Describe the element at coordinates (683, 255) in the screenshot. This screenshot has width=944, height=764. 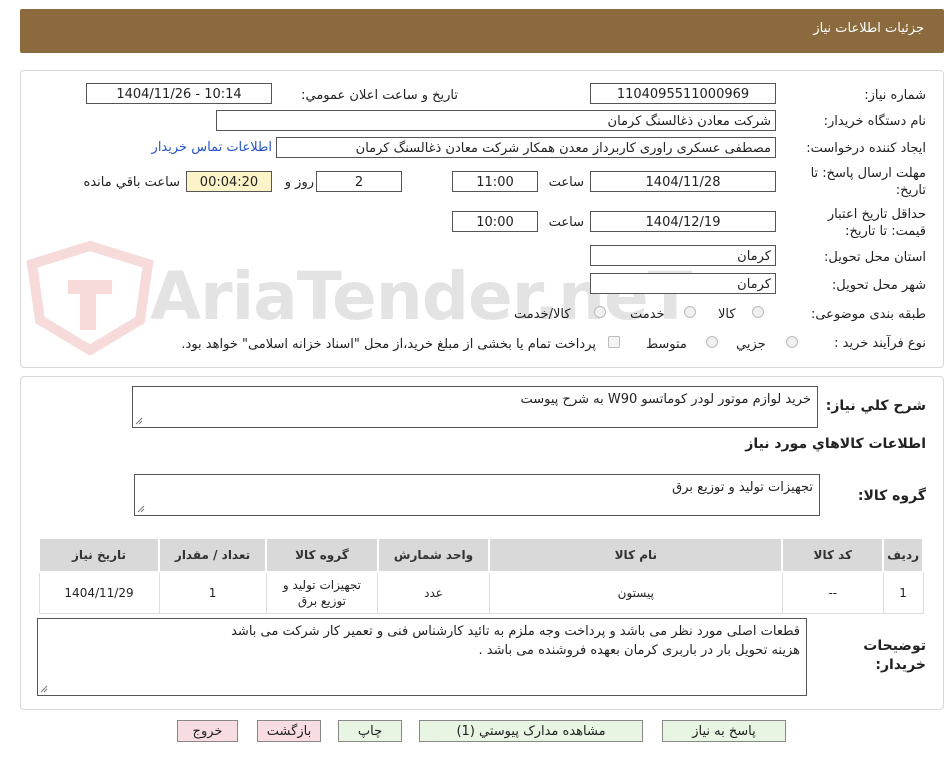
I see `province-field: کرمان` at that location.